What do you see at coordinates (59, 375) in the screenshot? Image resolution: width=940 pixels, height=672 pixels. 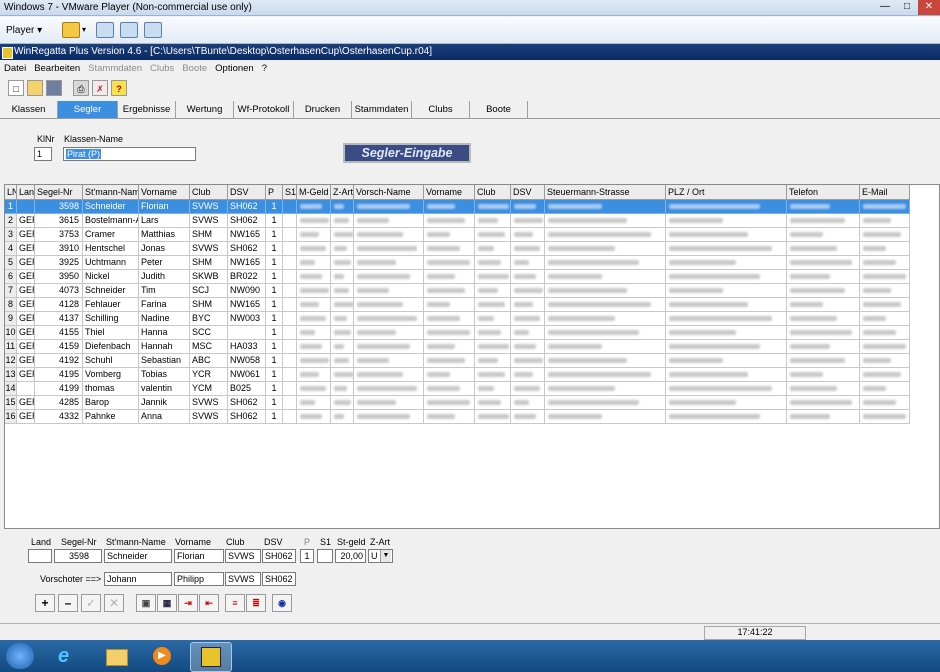 I see `table-cell: 4195` at bounding box center [59, 375].